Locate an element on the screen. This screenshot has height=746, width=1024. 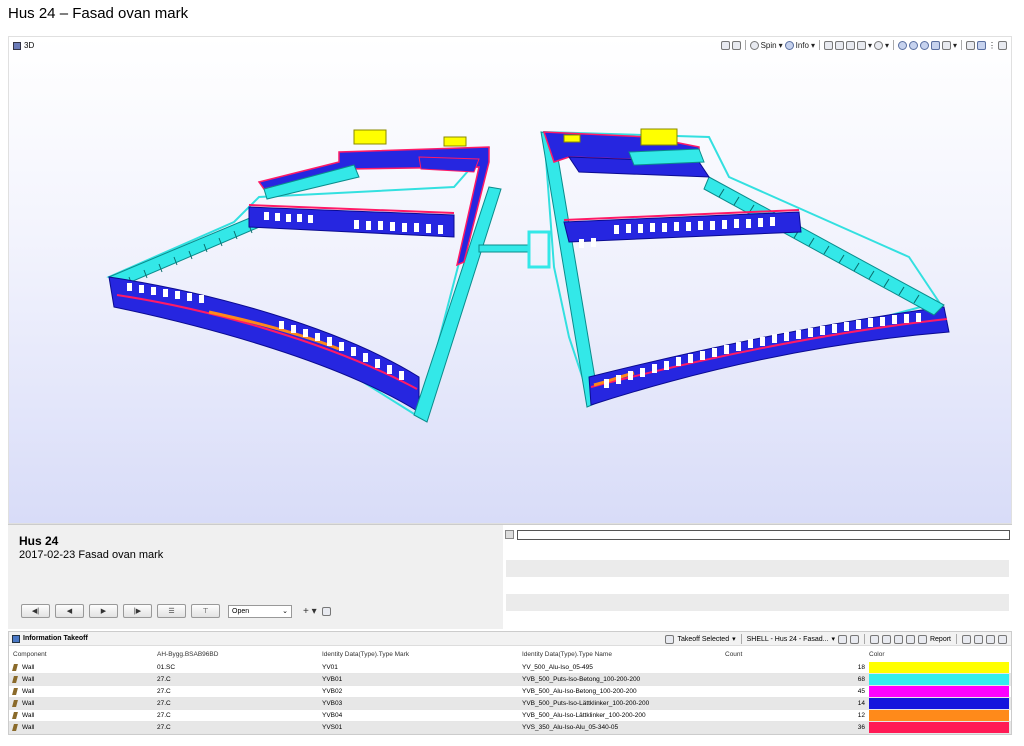
table-icon is located at coordinates (886, 639).